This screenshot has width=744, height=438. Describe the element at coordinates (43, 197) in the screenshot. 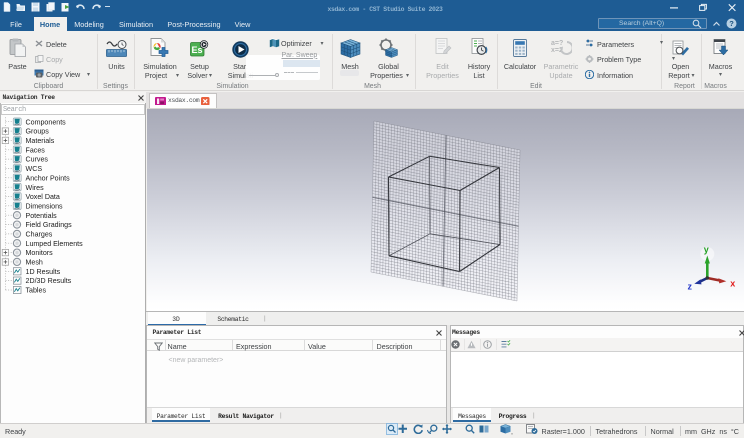

I see `svg-text: Voxel Data` at that location.